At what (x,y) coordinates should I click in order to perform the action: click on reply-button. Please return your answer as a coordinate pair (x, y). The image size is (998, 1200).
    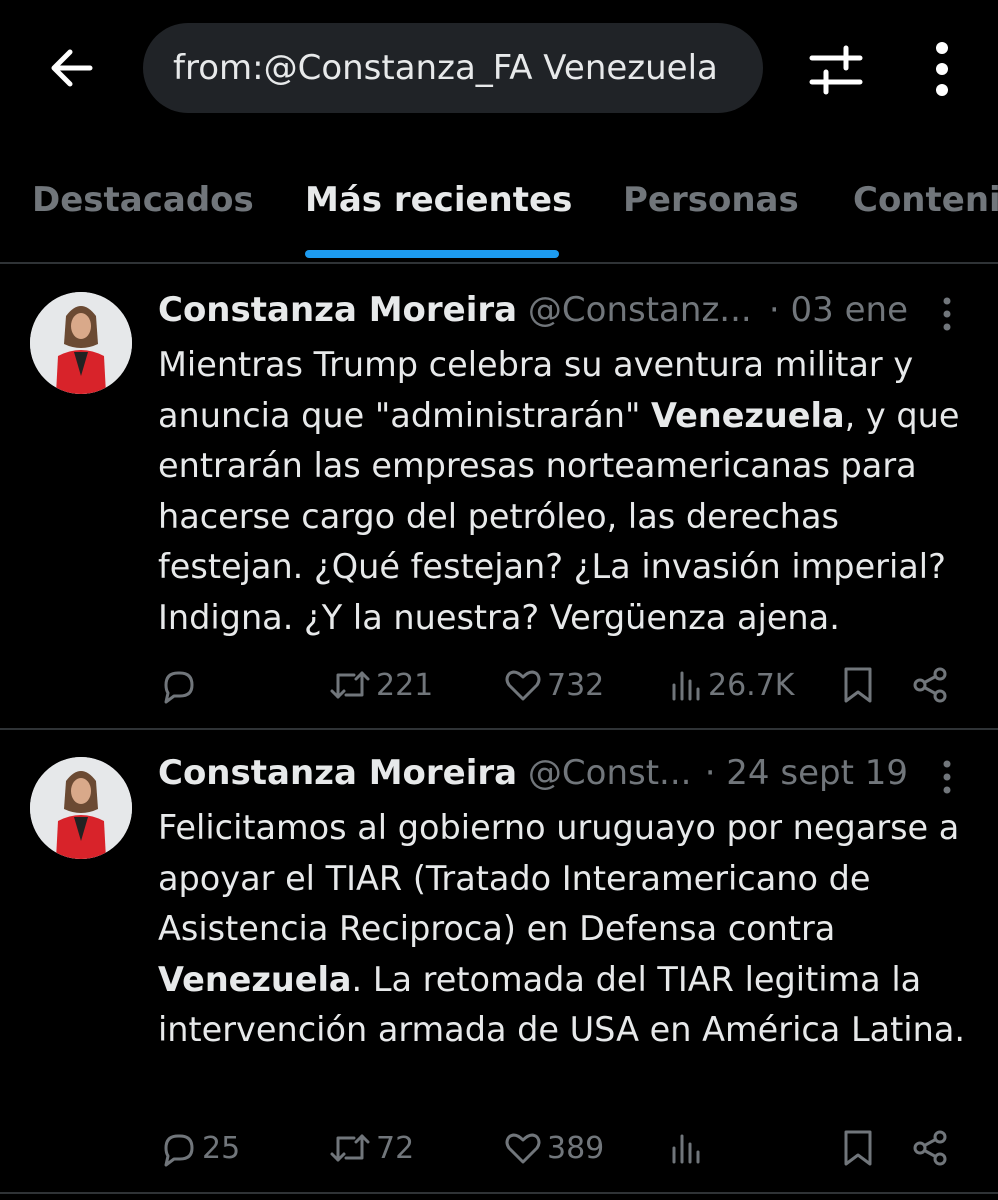
    Looking at the image, I should click on (180, 685).